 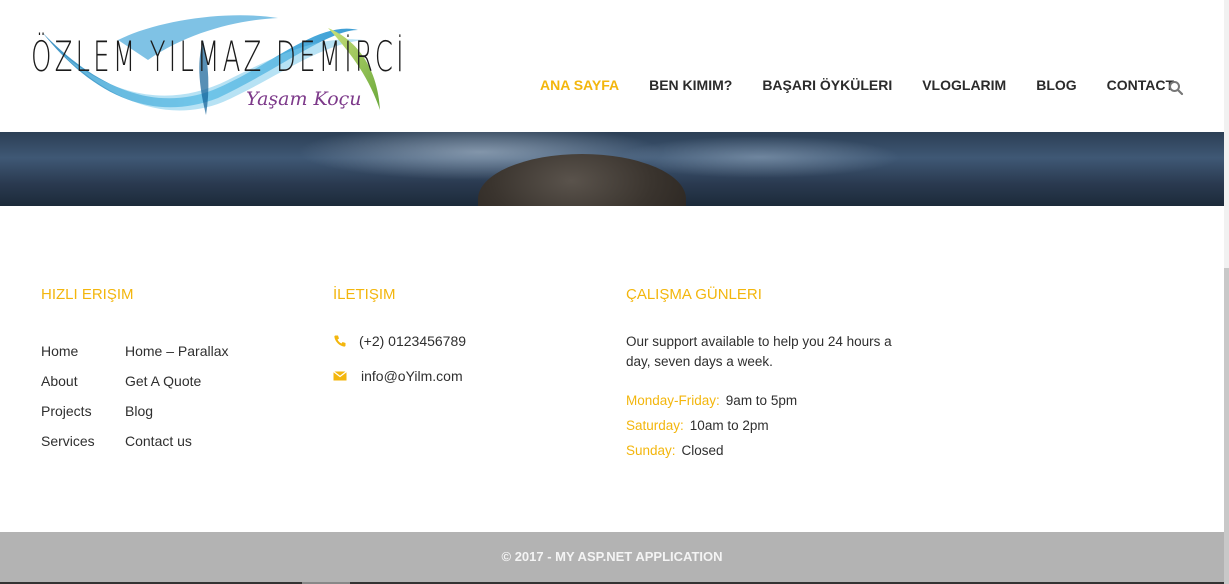 I want to click on hours-day-label: Monday-Friday:, so click(x=673, y=400).